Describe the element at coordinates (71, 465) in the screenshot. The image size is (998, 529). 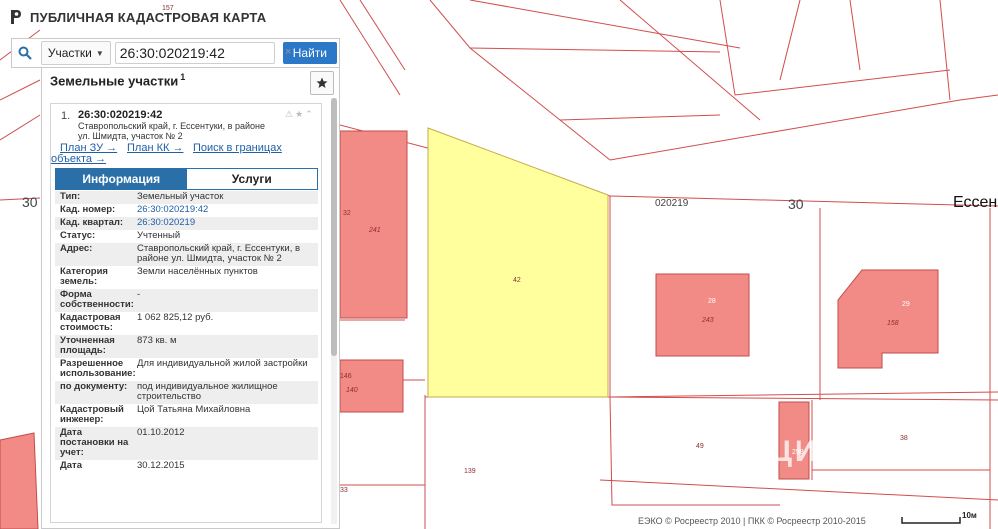
I see `info-key: Дата` at that location.